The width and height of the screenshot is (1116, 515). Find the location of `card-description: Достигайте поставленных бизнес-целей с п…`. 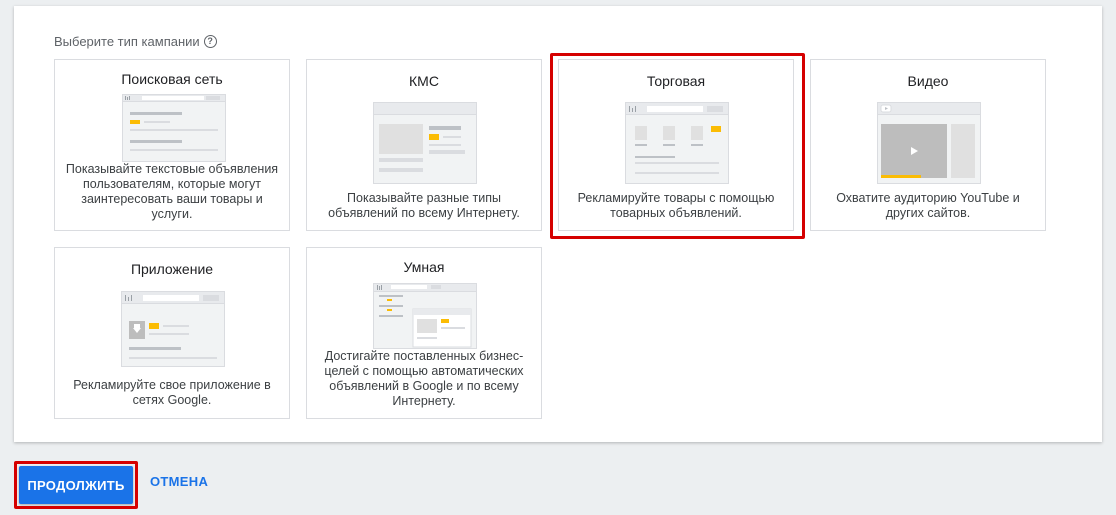

card-description: Достигайте поставленных бизнес-целей с п… is located at coordinates (424, 378).